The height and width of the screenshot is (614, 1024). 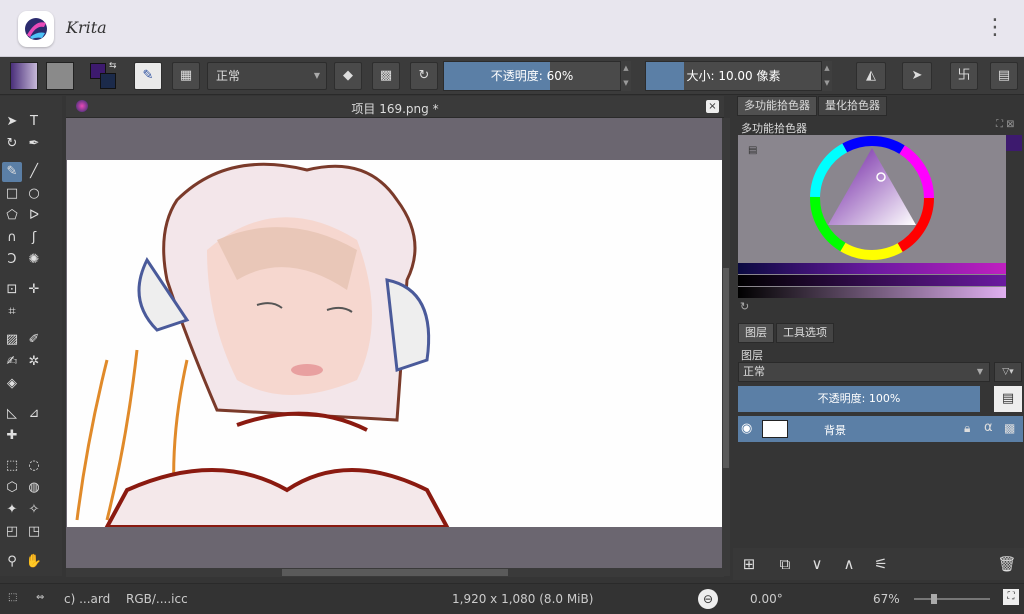 What do you see at coordinates (34, 362) in the screenshot?
I see `smart-patch-icon: ✲` at bounding box center [34, 362].